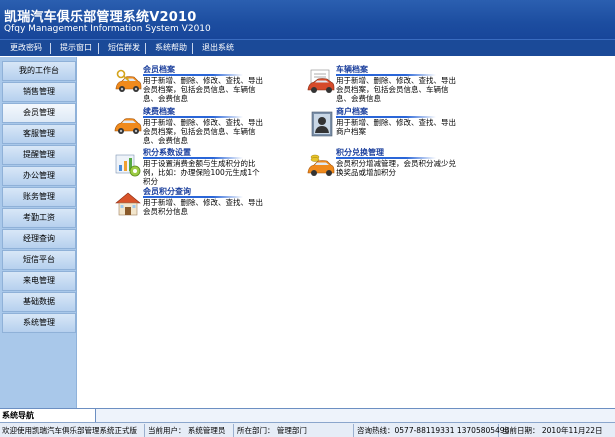  I want to click on status-date: 当前日期： 2010年11月22日, so click(552, 430).